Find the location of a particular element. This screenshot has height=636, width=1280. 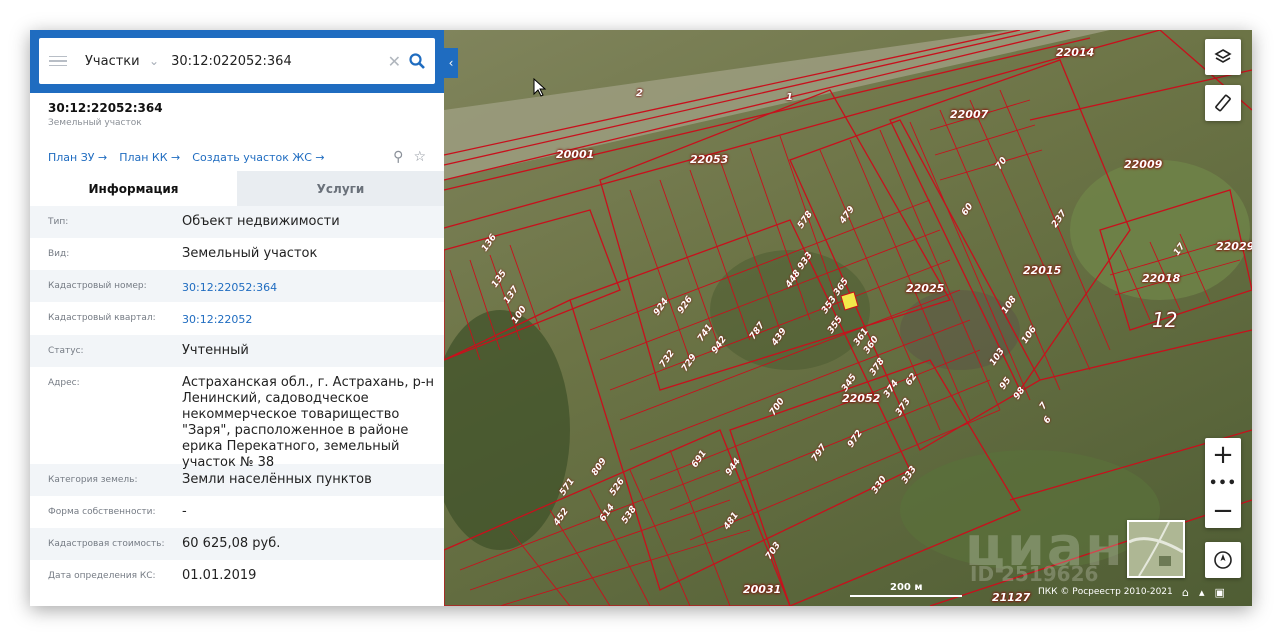

scale-line is located at coordinates (906, 596).